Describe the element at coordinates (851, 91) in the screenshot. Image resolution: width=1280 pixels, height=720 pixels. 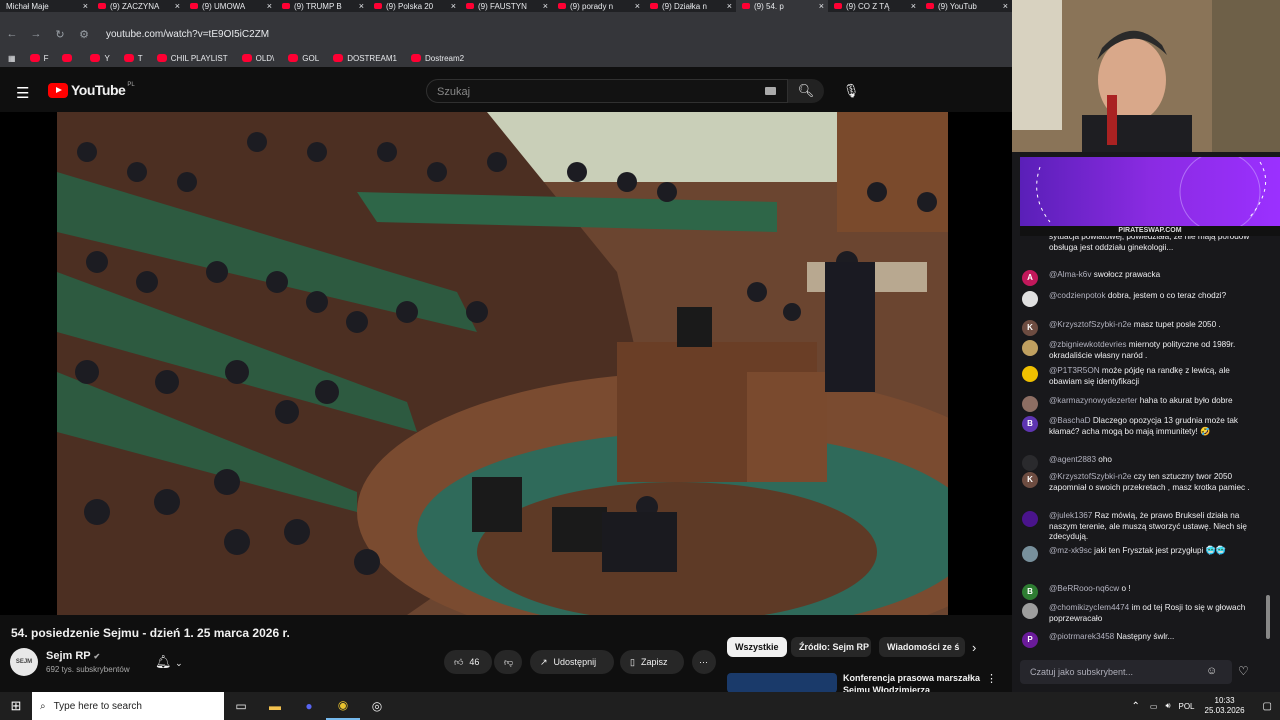
I see `mic-icon: 🎙︎` at that location.